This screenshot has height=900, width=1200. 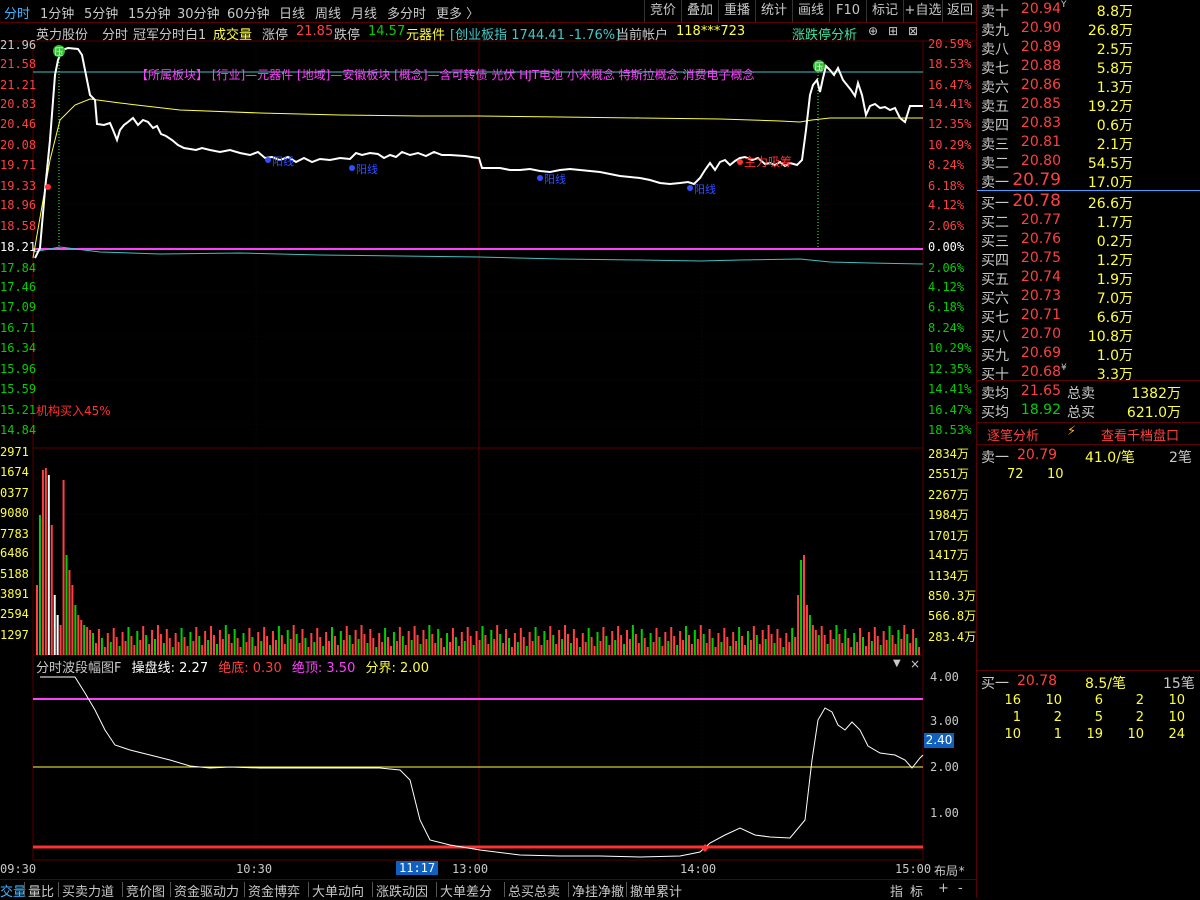 What do you see at coordinates (960, 888) in the screenshot?
I see `bottom-right-control: -` at bounding box center [960, 888].